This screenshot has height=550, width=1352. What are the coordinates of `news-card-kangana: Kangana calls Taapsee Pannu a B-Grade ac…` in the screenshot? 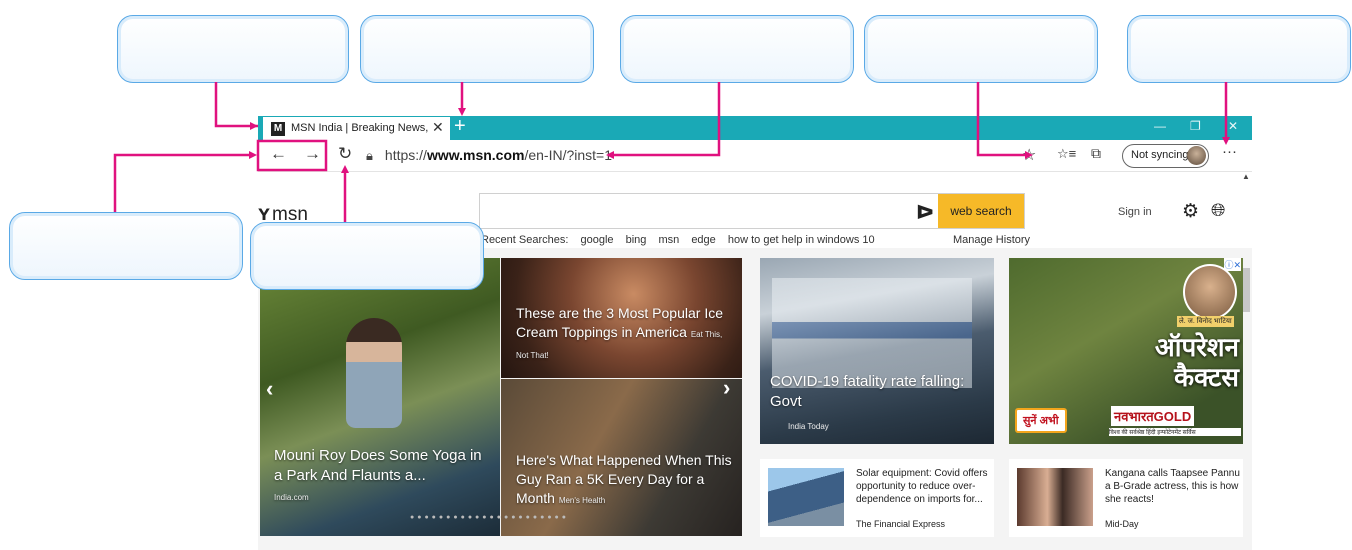 It's located at (1126, 498).